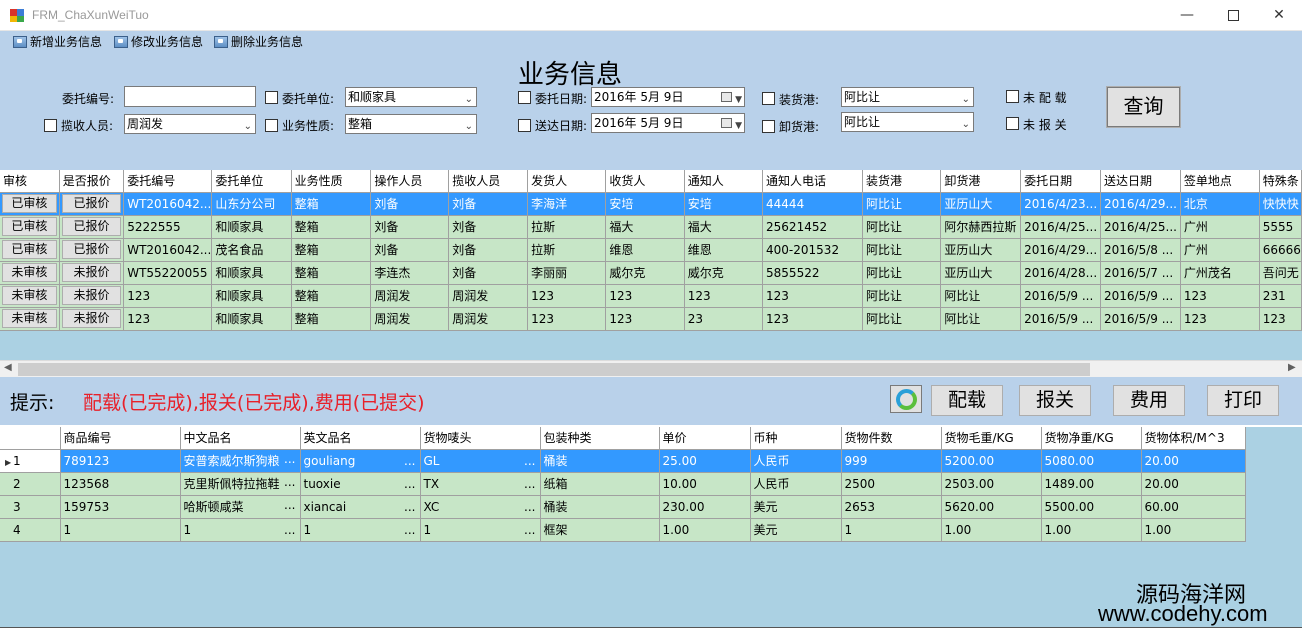  Describe the element at coordinates (902, 181) in the screenshot. I see `column-header: 装货港` at that location.